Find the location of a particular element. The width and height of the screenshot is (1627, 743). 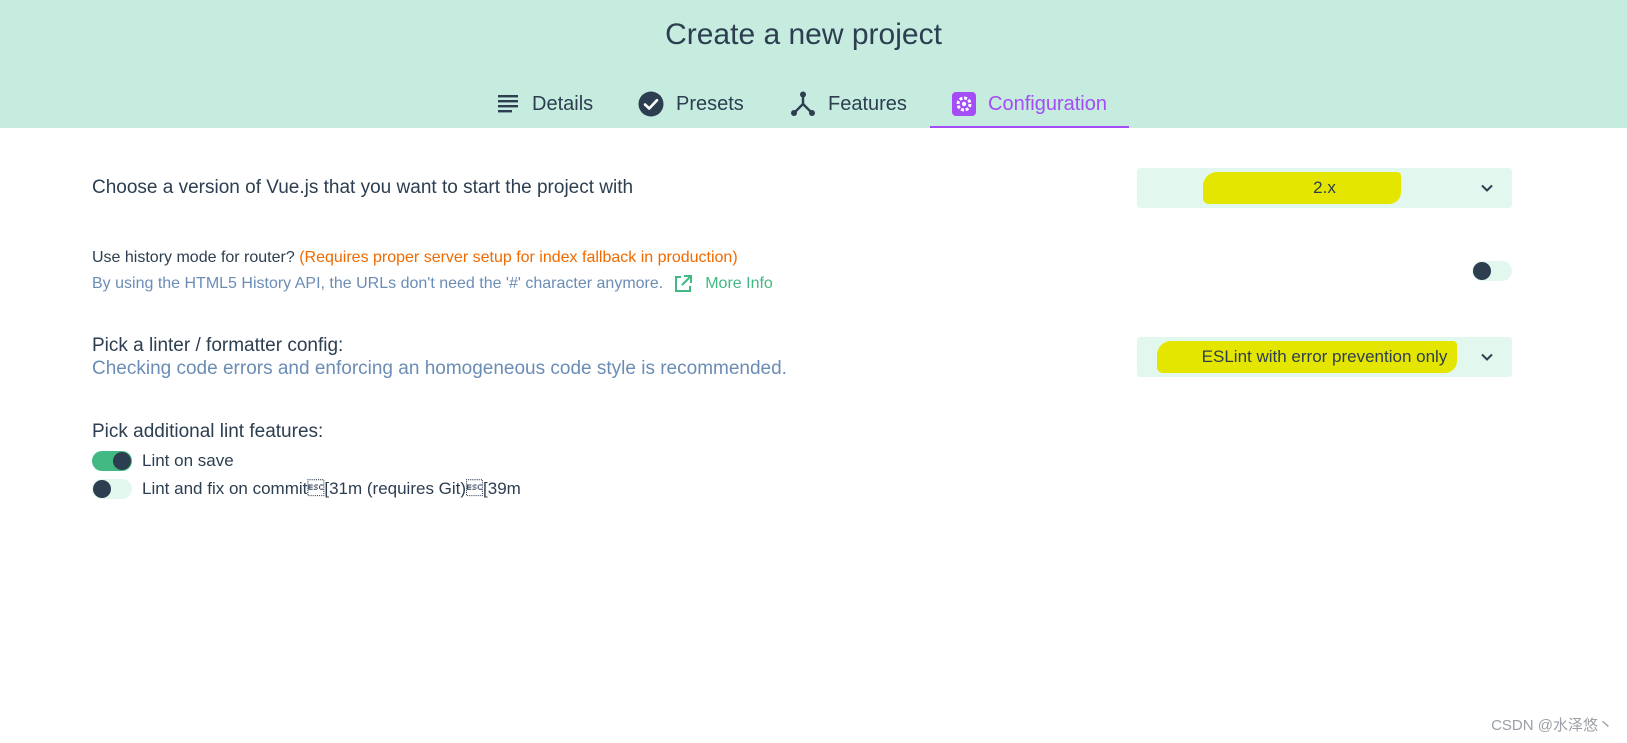

lint-on-save-toggle is located at coordinates (112, 461).